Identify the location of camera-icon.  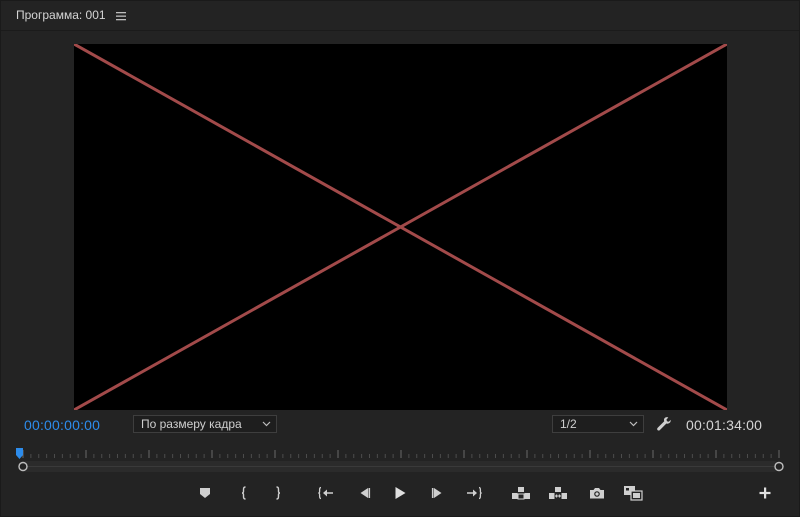
(597, 493).